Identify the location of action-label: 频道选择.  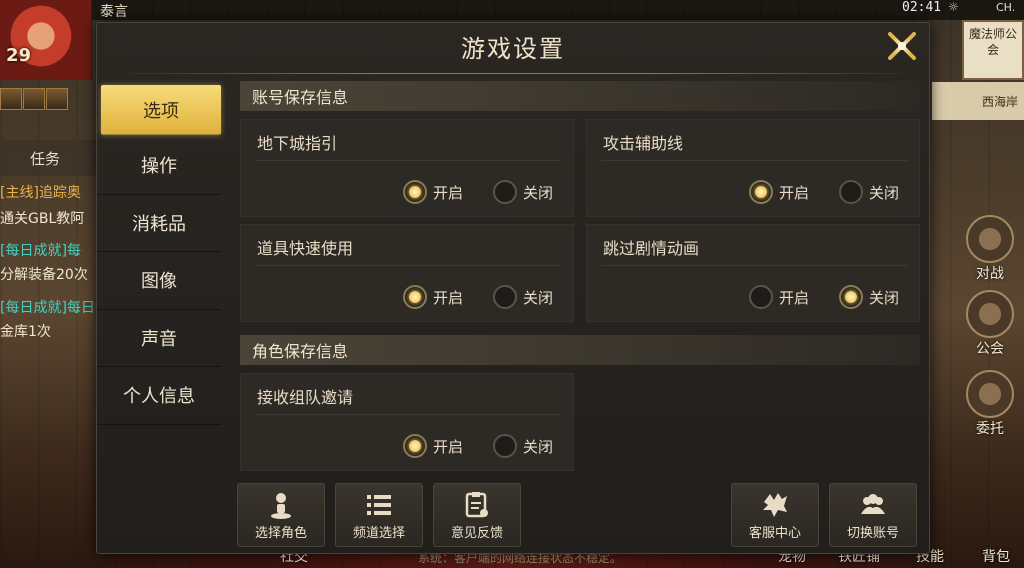
(378, 533).